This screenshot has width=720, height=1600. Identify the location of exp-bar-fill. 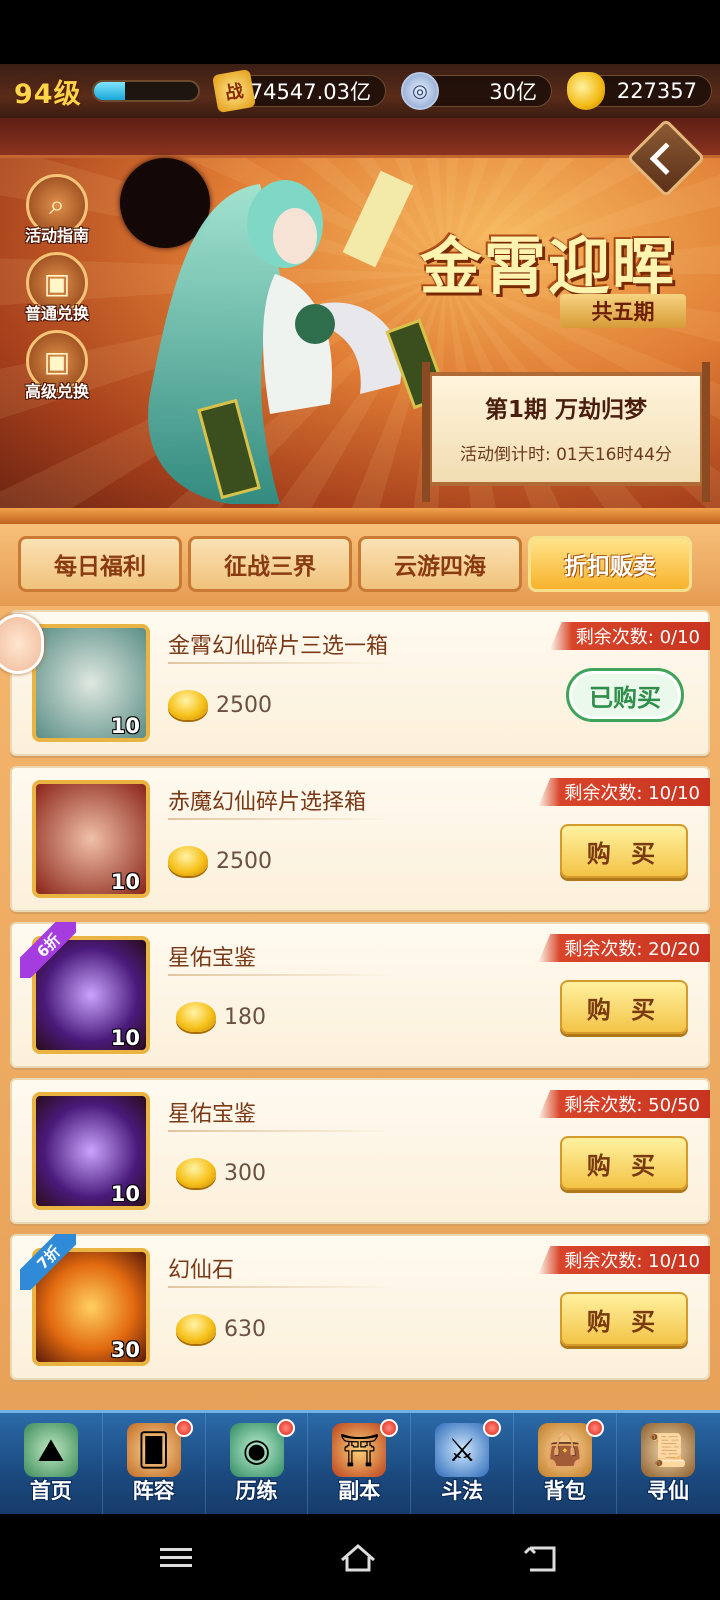
(110, 91).